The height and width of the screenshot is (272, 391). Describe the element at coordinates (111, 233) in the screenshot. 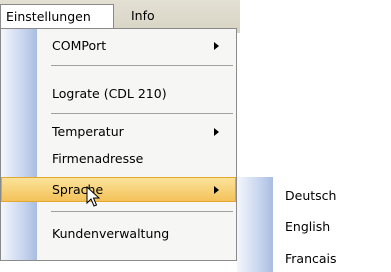

I see `menu-item-label: Kundenverwaltung` at that location.